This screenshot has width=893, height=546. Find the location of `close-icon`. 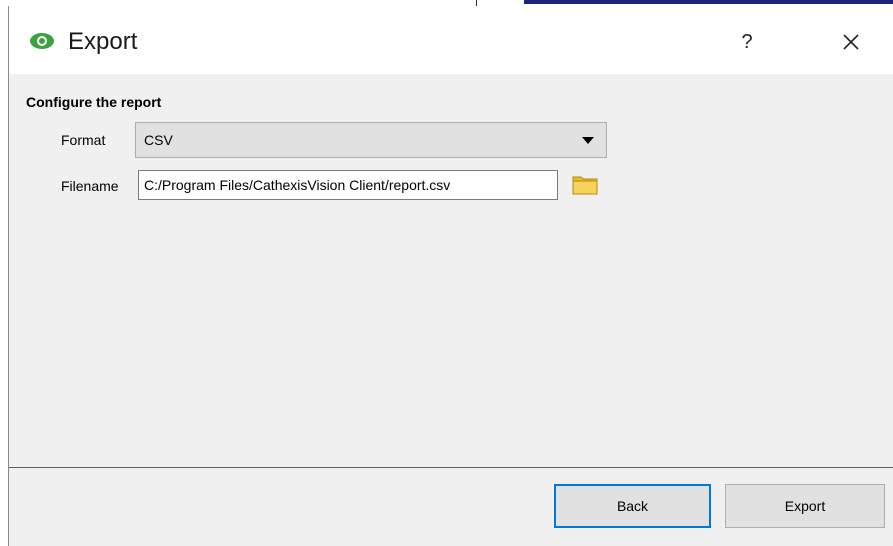

close-icon is located at coordinates (851, 51).